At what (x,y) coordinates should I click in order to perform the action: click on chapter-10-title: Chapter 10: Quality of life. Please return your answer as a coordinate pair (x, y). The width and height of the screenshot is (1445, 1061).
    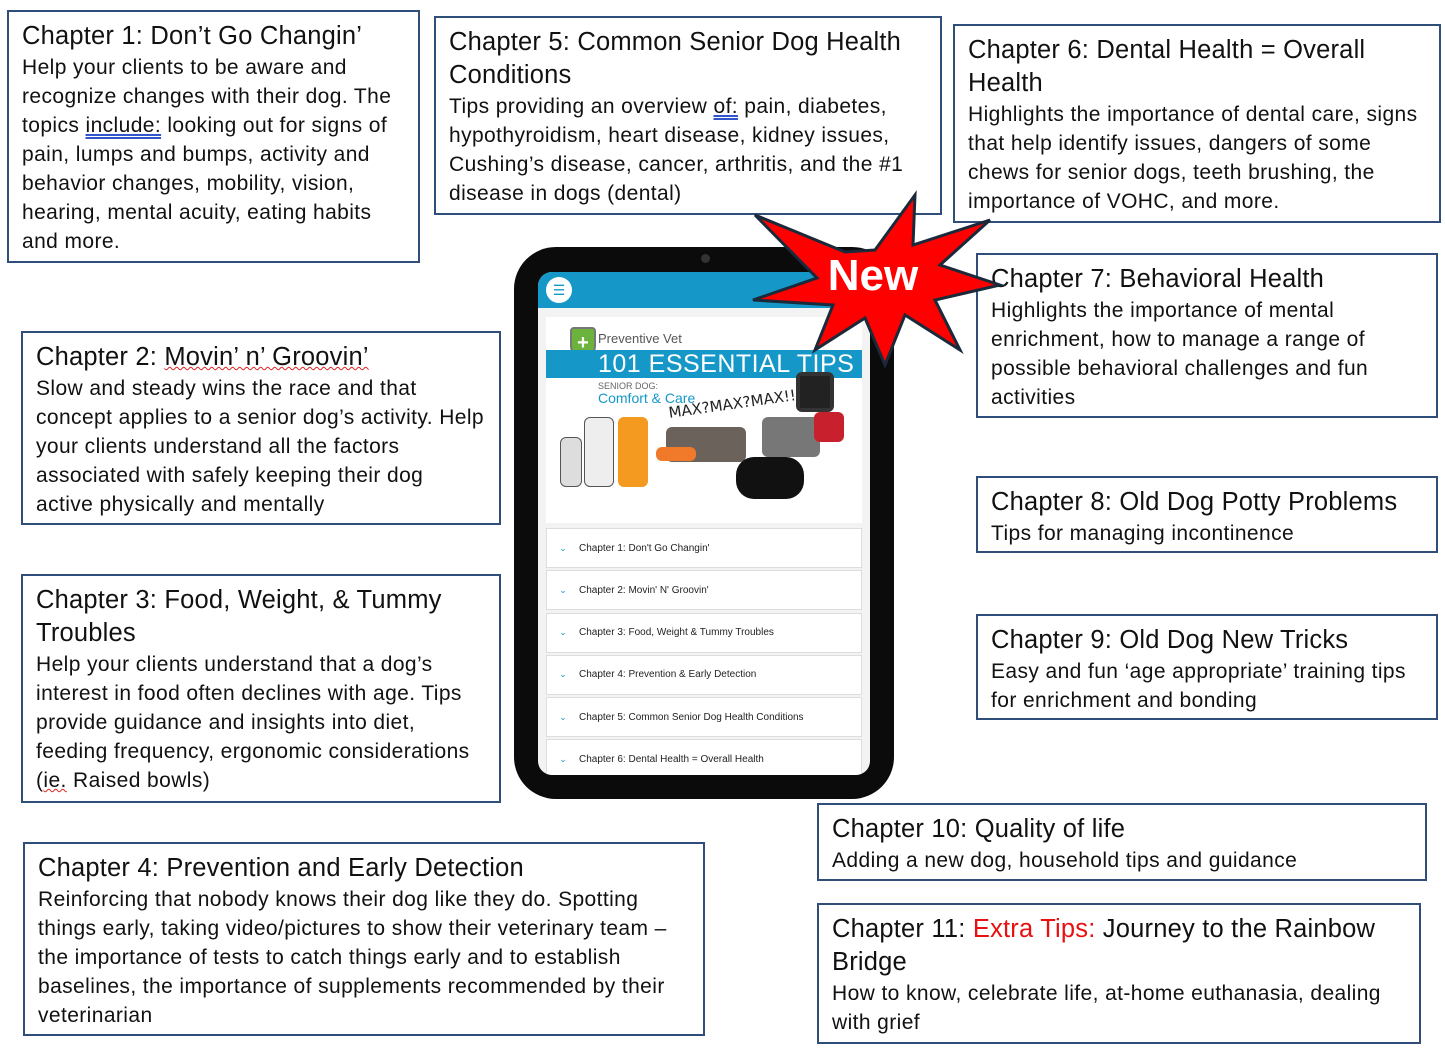
    Looking at the image, I should click on (979, 829).